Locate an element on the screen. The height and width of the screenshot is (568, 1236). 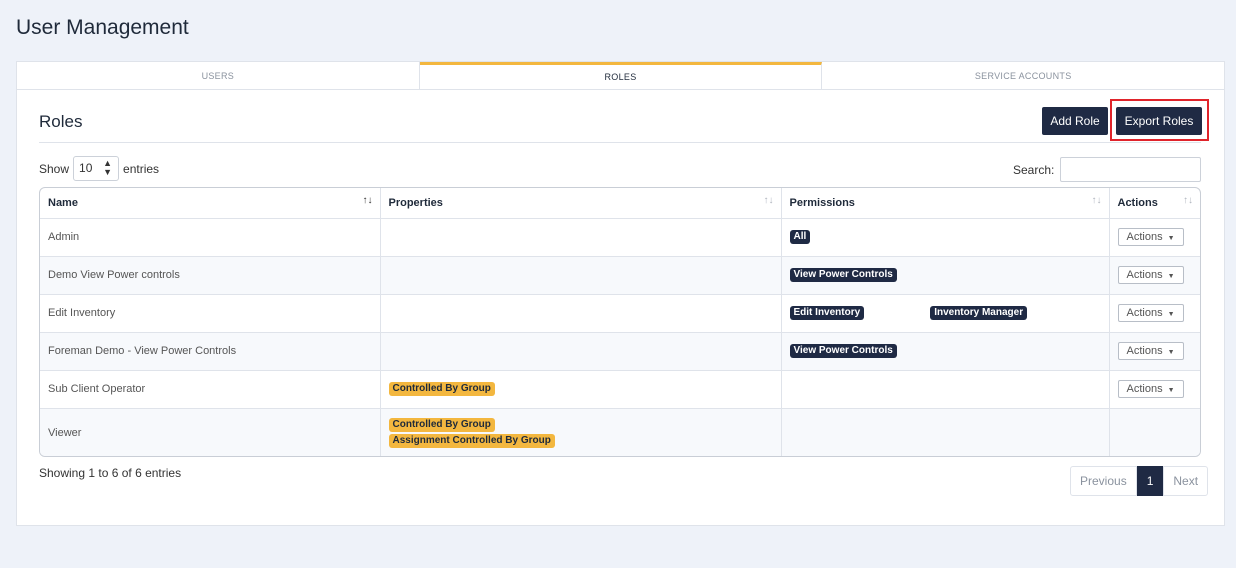
add-role-button: Add Role is located at coordinates (1075, 121).